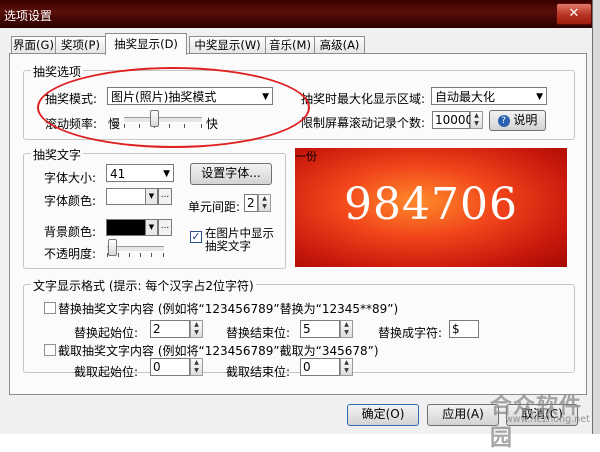  What do you see at coordinates (118, 174) in the screenshot?
I see `font-size-value: 41` at bounding box center [118, 174].